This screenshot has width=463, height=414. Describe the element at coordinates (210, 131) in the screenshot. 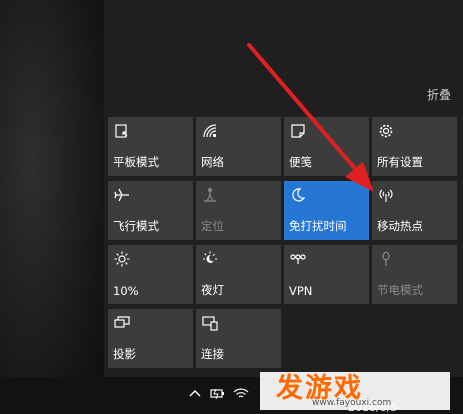

I see `network-icon` at that location.